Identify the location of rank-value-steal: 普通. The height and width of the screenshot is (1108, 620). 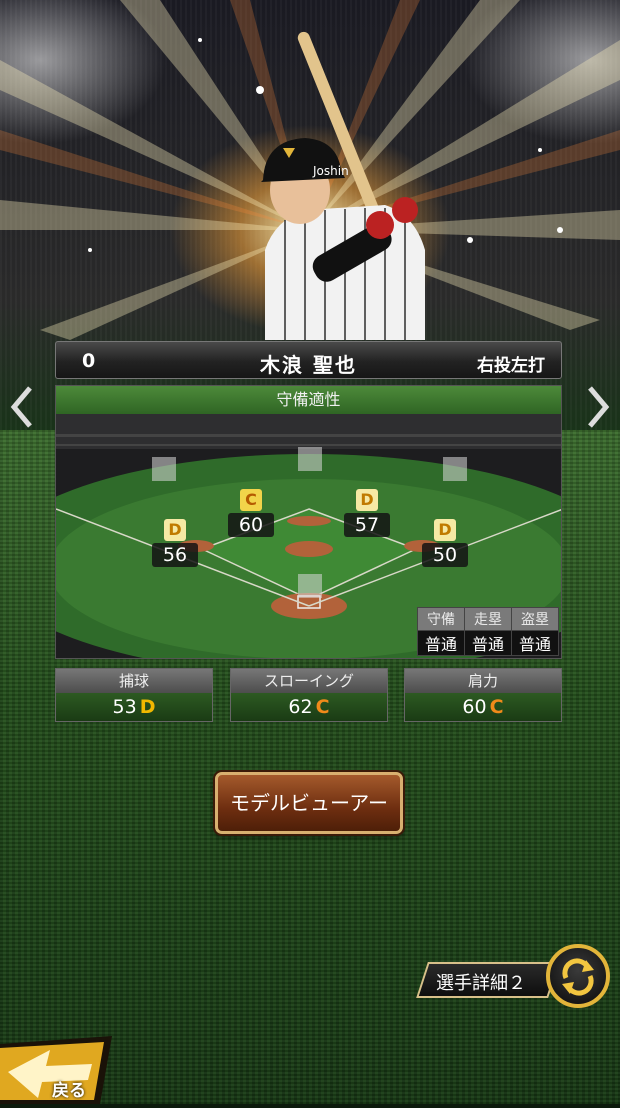
(535, 643).